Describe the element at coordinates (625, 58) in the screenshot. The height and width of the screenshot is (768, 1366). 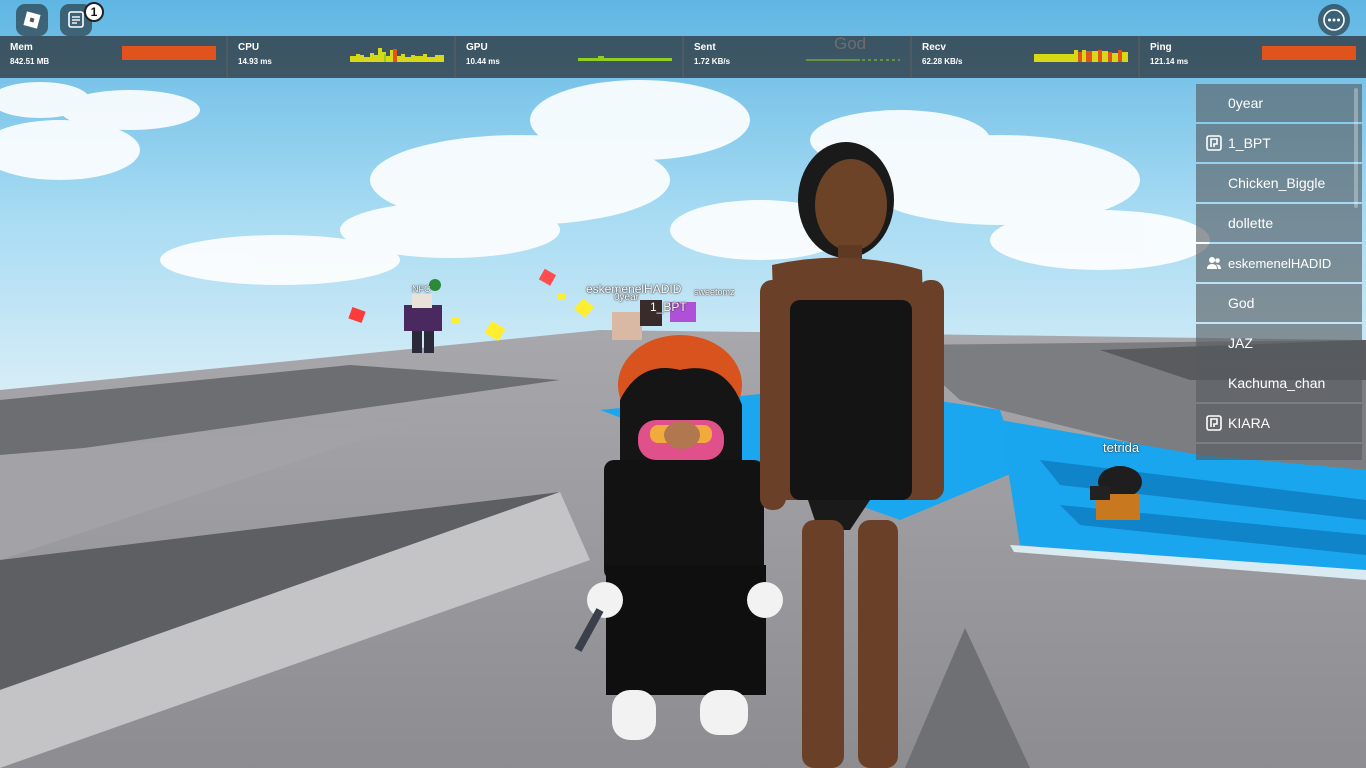
I see `gpu-graph` at that location.